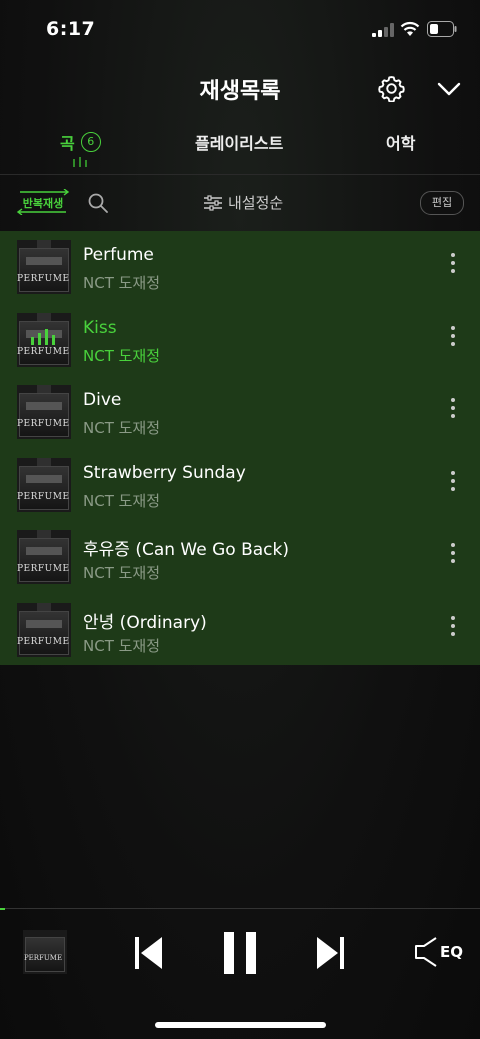  Describe the element at coordinates (149, 953) in the screenshot. I see `prev-icon` at that location.